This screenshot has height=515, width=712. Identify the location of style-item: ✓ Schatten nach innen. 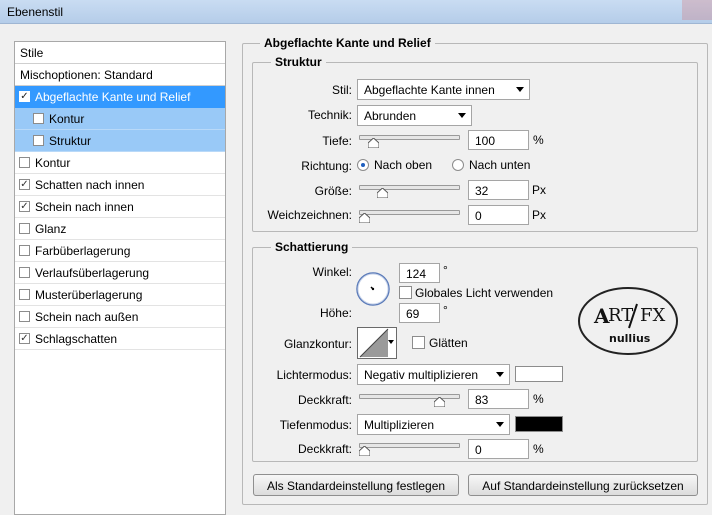
(120, 185).